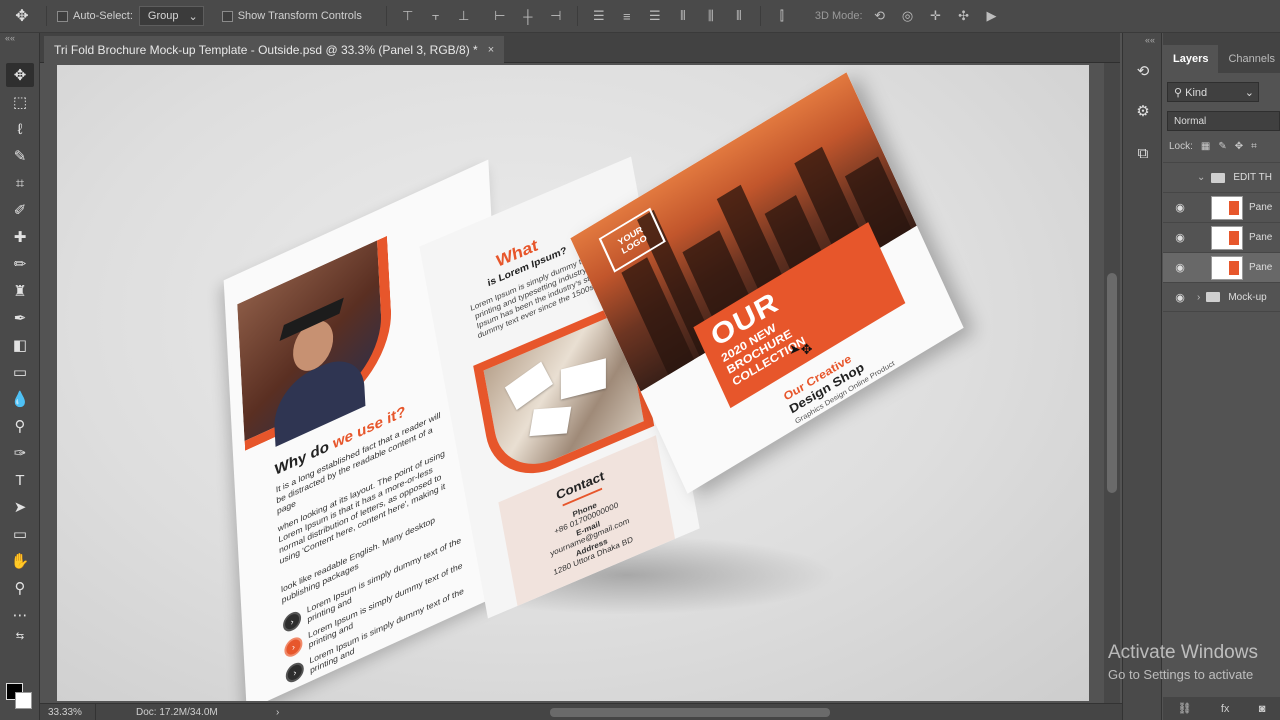  I want to click on layer-row-panel-1: ◉ Pane, so click(1221, 207).